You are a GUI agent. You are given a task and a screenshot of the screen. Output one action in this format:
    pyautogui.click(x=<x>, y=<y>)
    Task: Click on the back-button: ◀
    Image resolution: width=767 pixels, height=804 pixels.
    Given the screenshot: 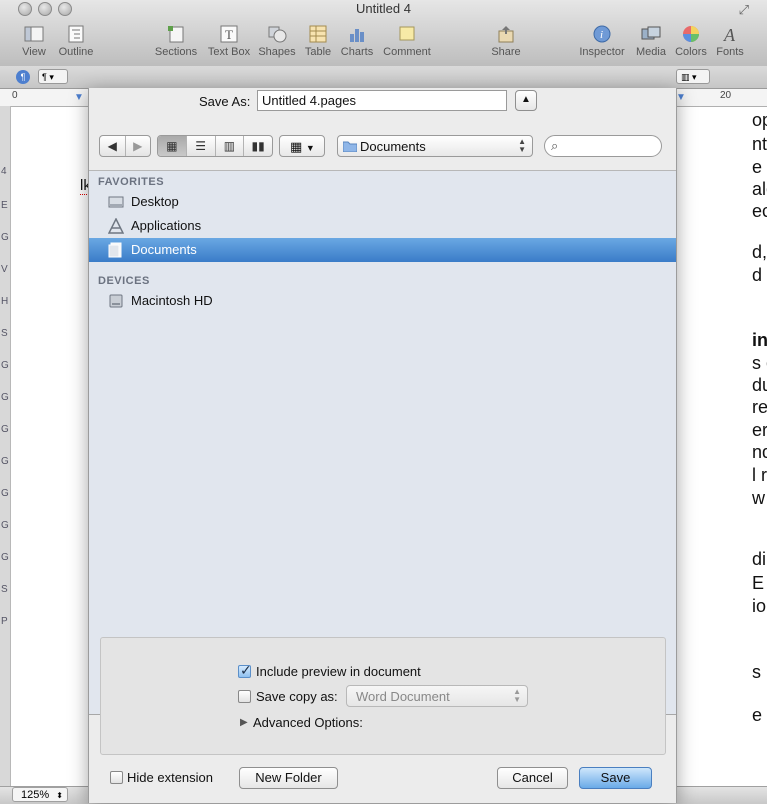 What is the action you would take?
    pyautogui.click(x=113, y=146)
    